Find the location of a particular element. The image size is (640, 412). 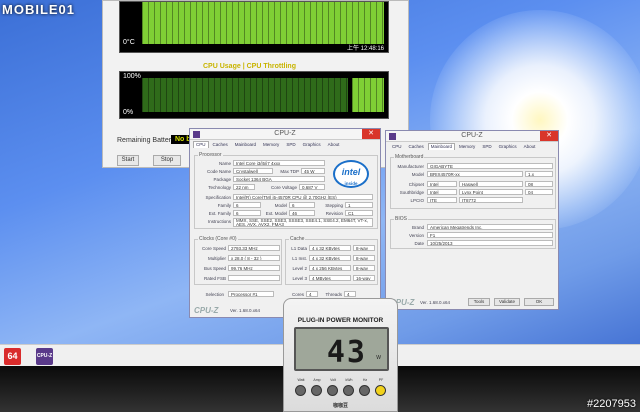

package-label: Package is located at coordinates (222, 179).